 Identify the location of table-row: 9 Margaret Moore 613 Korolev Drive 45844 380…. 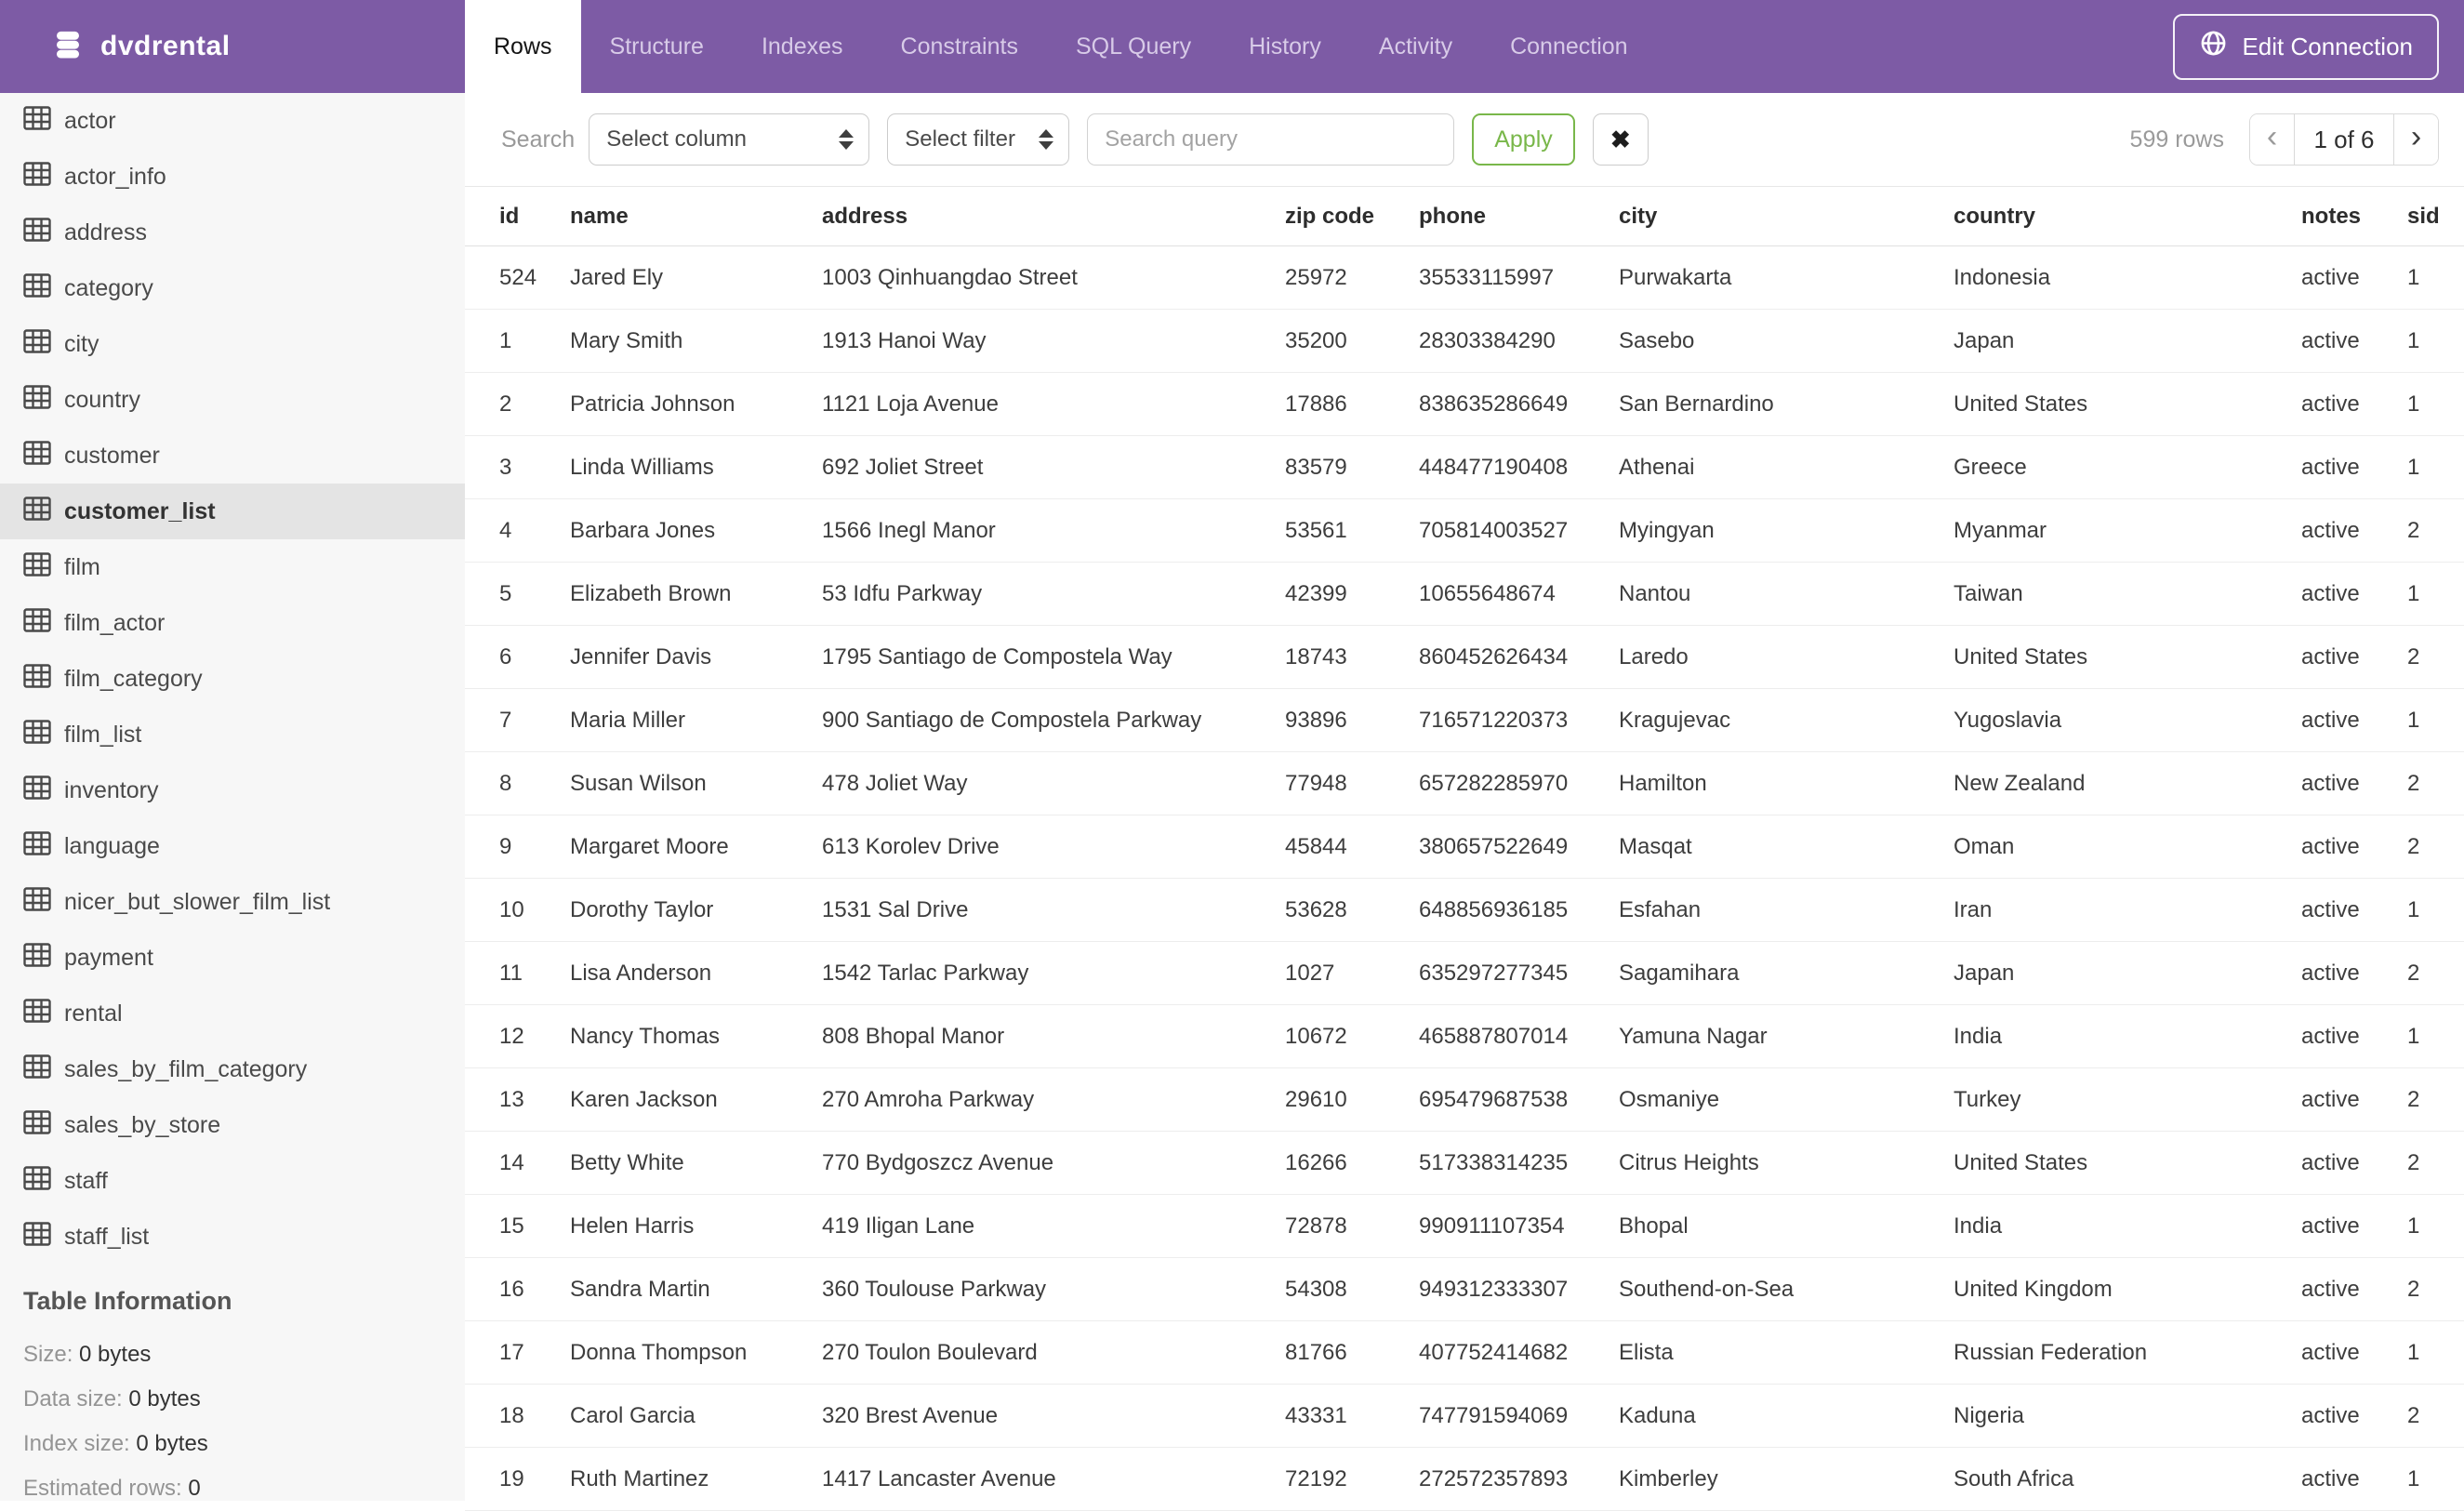
(1464, 847).